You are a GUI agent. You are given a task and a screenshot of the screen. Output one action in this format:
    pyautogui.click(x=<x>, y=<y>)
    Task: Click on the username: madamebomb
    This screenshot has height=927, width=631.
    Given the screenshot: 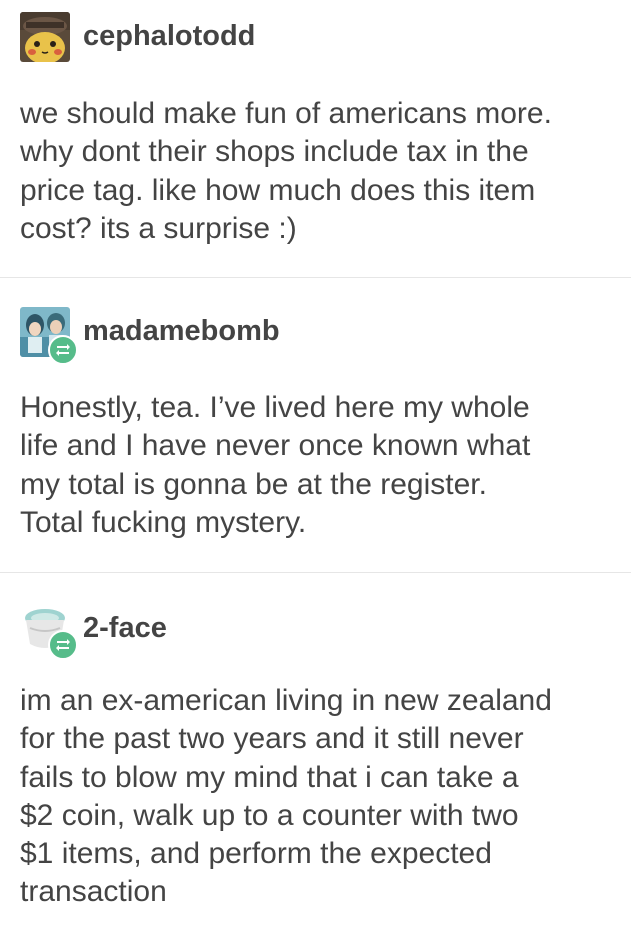 What is the action you would take?
    pyautogui.click(x=181, y=331)
    